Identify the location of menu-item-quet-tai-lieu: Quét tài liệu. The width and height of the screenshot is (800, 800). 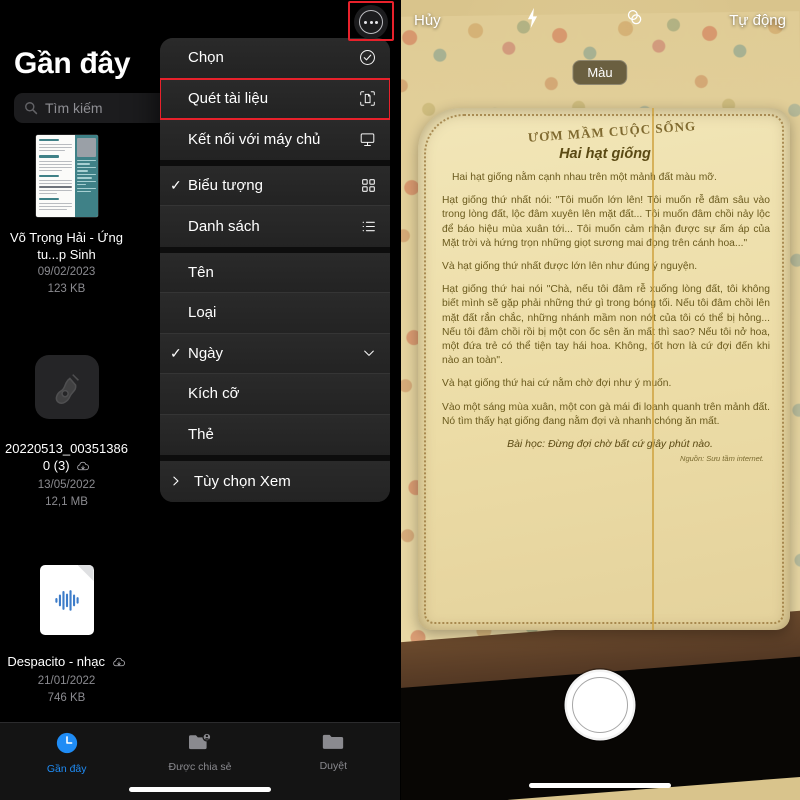
(275, 98).